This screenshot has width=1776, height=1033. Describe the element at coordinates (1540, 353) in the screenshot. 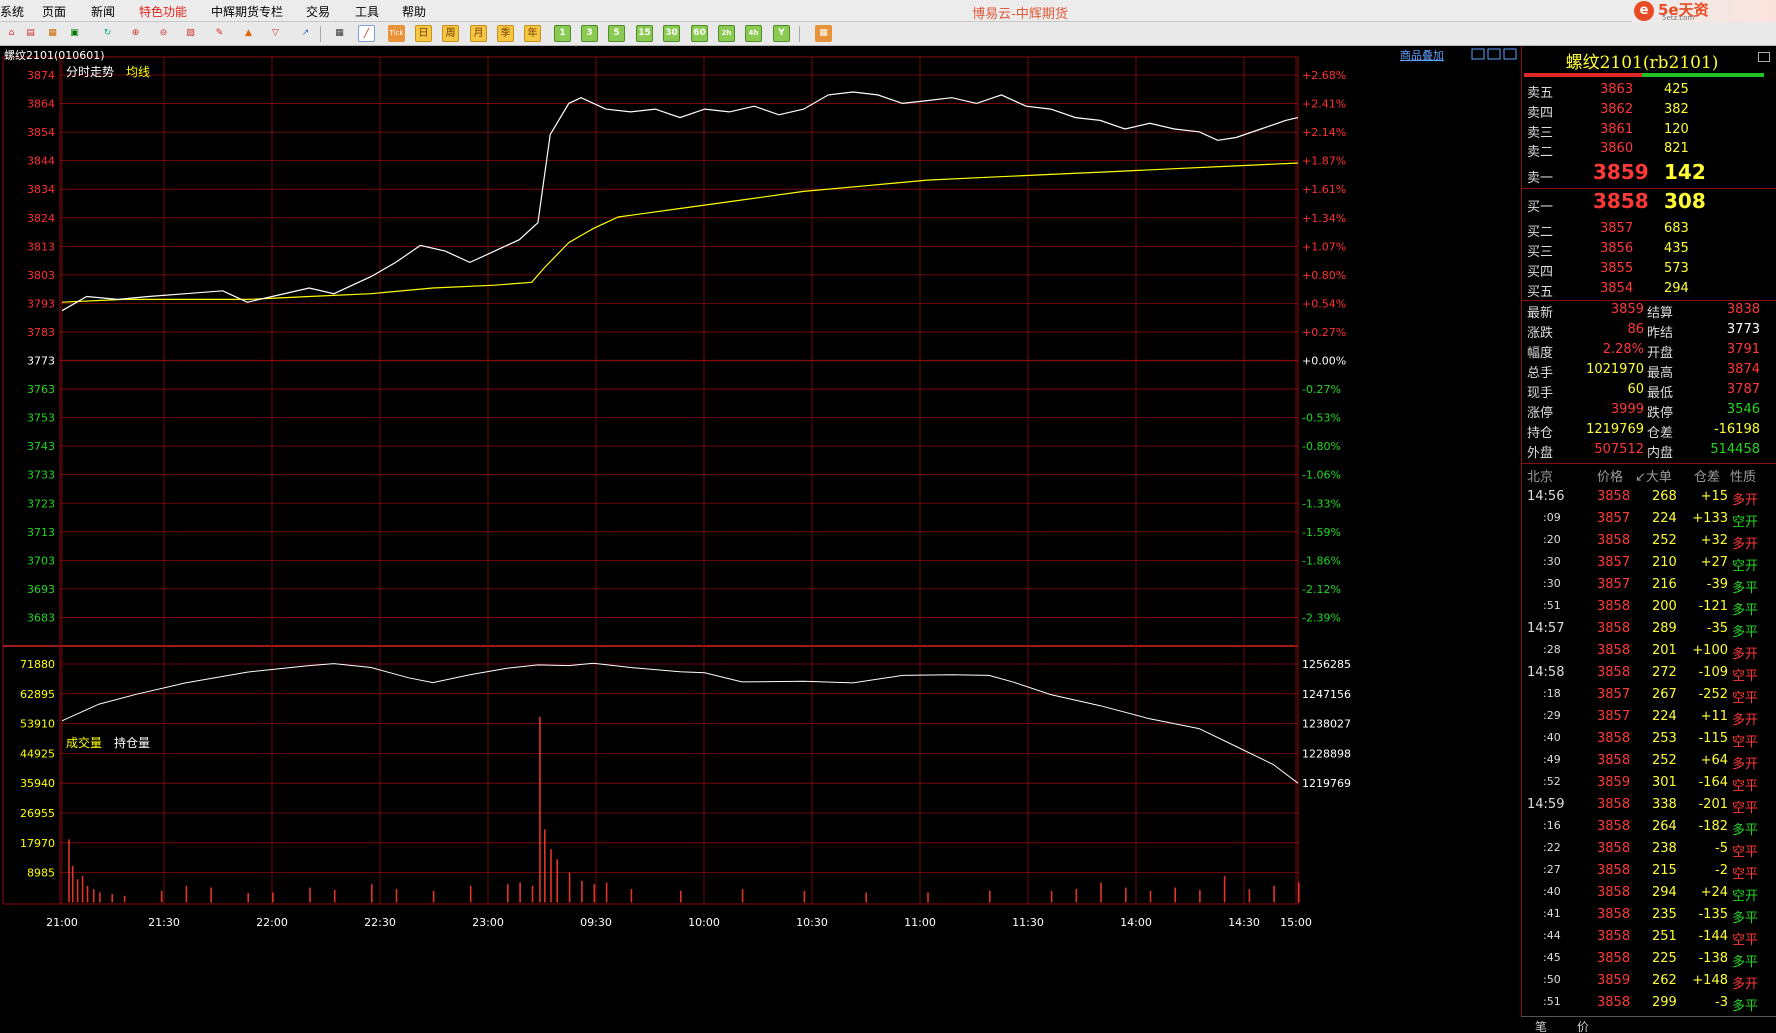

I see `stat-label: 幅度` at that location.